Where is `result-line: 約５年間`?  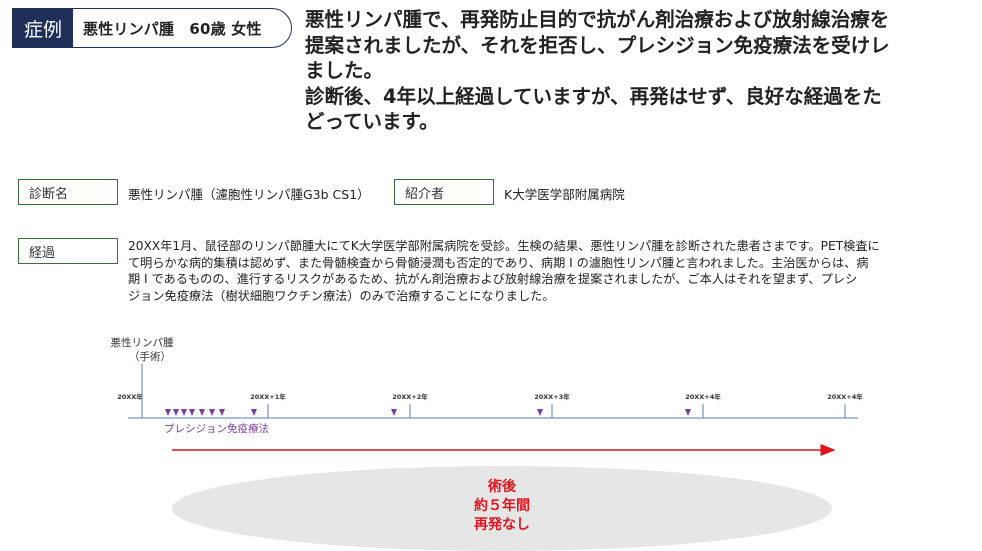
result-line: 約５年間 is located at coordinates (502, 506).